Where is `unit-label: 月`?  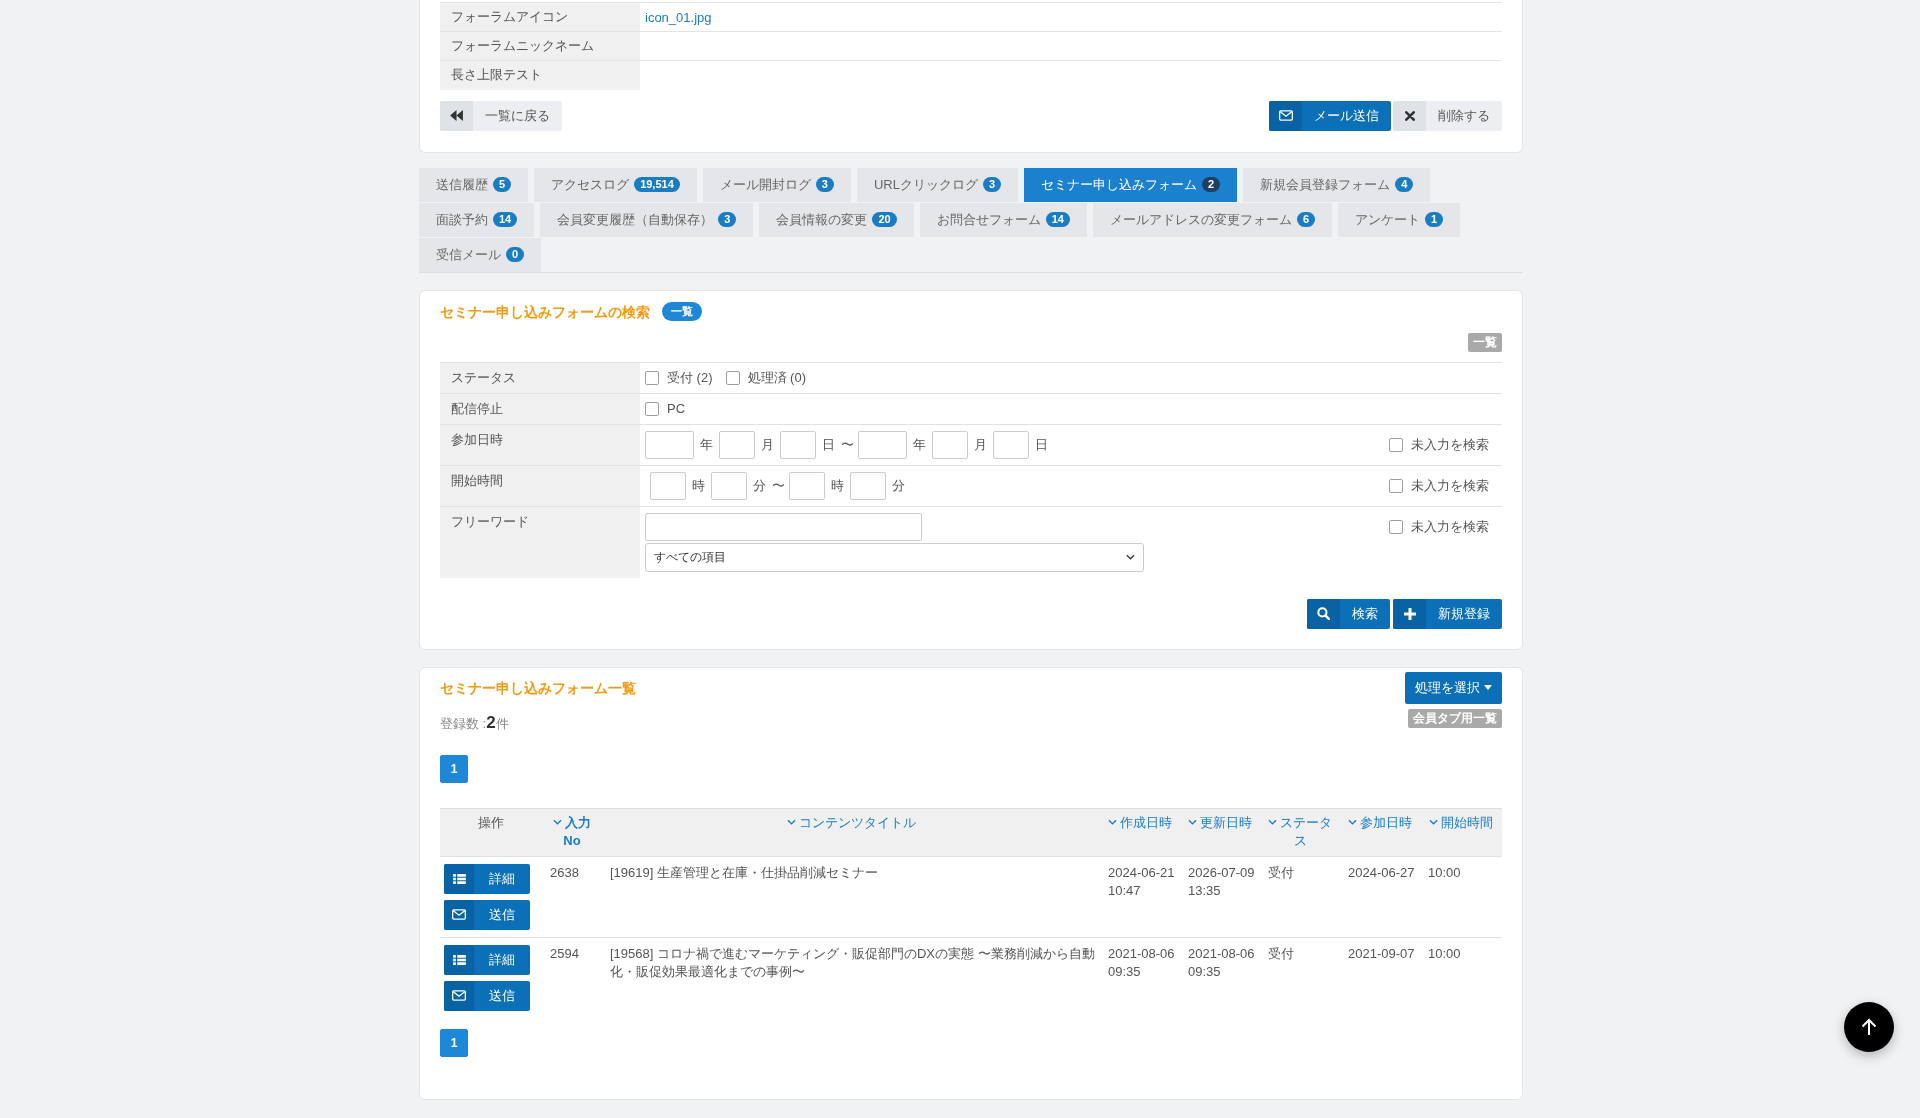 unit-label: 月 is located at coordinates (767, 444).